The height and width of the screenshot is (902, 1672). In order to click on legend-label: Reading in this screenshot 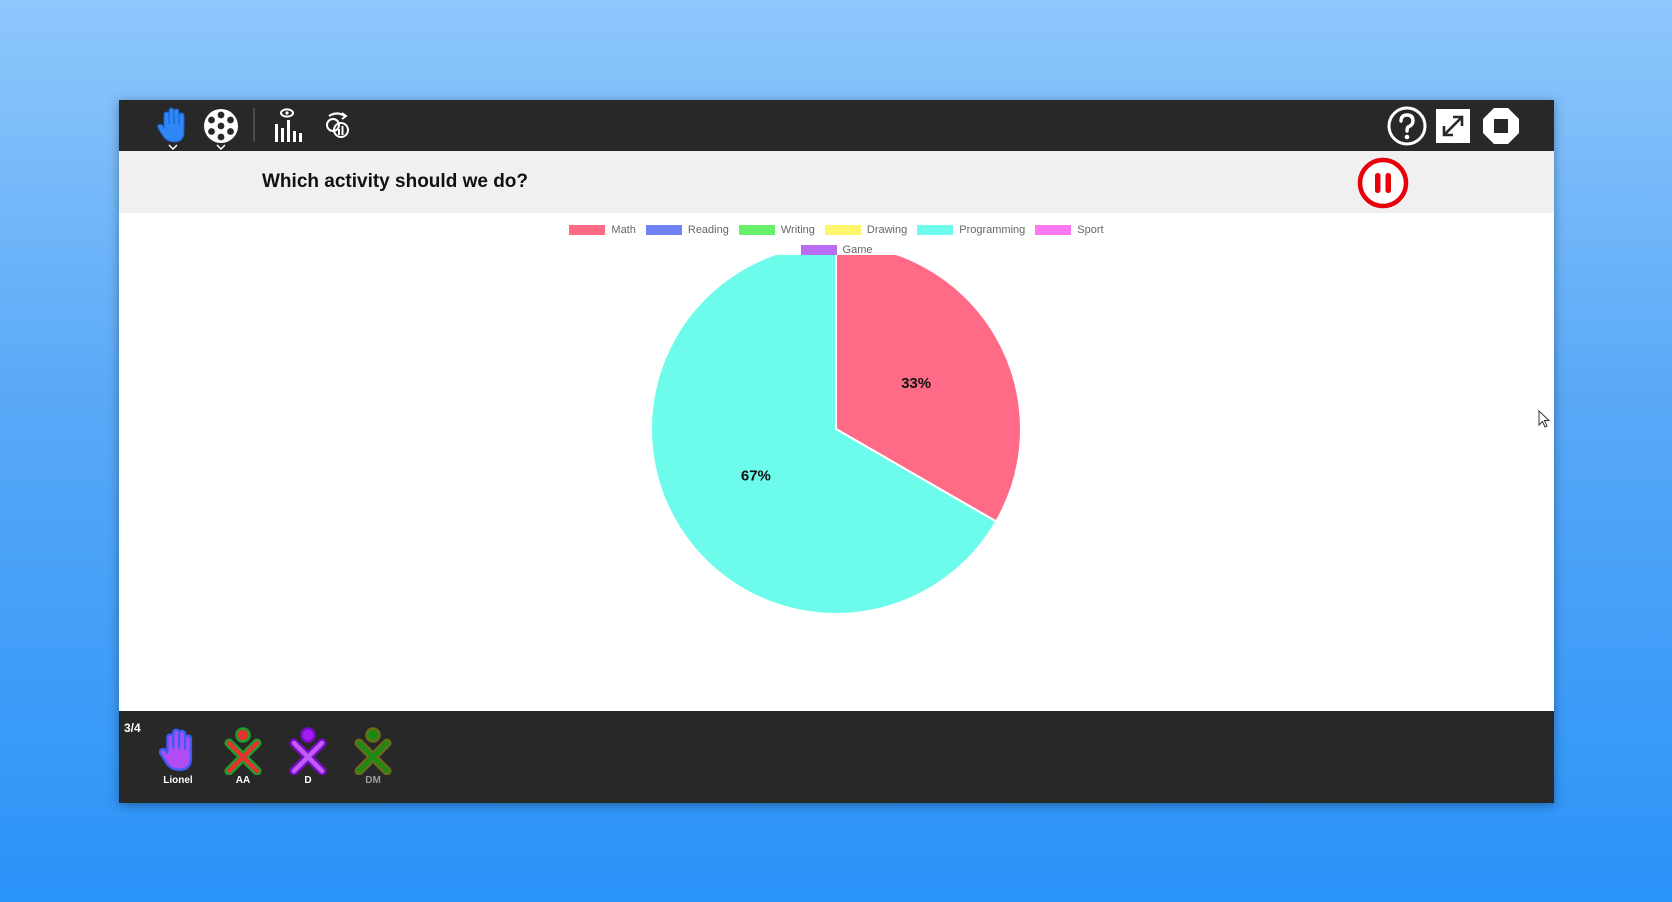, I will do `click(708, 230)`.